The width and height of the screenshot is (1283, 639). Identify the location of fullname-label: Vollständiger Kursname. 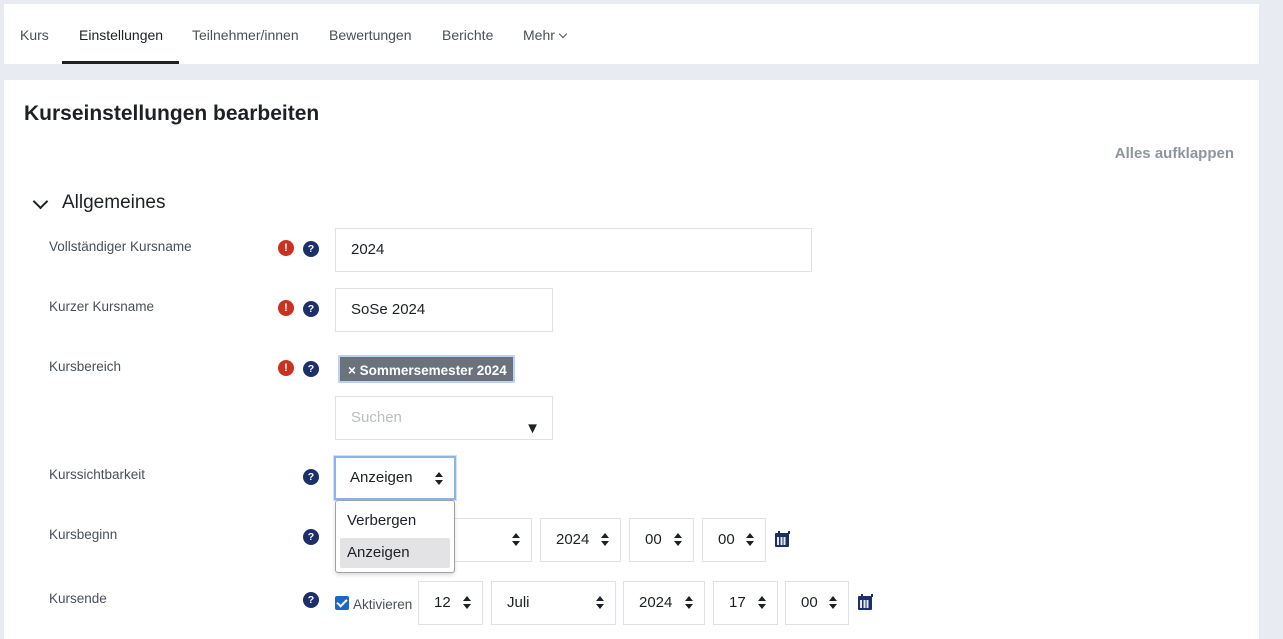
(120, 246).